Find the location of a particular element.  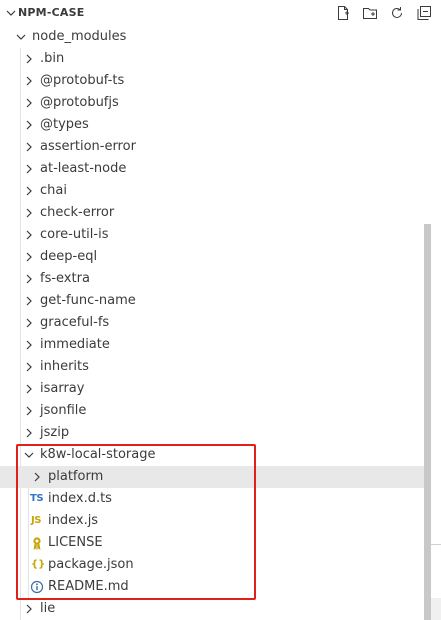

tree-item-label: jsonfile is located at coordinates (63, 410).